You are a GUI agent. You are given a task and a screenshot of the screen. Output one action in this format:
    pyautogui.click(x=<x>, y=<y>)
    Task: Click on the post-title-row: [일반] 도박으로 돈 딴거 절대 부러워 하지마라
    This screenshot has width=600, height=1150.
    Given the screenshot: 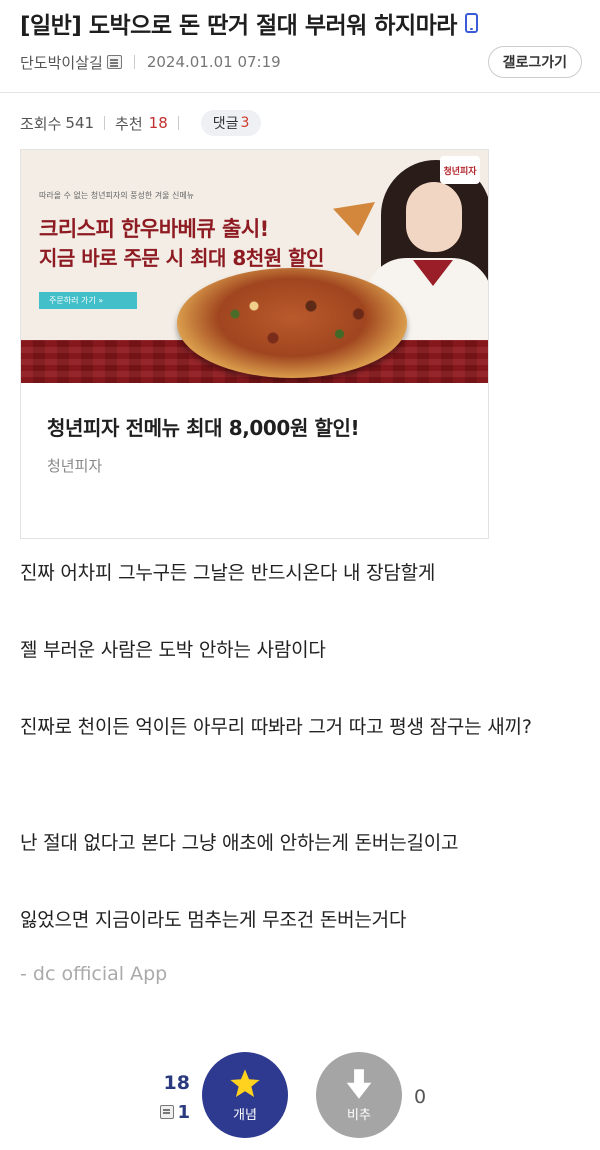 What is the action you would take?
    pyautogui.click(x=305, y=23)
    